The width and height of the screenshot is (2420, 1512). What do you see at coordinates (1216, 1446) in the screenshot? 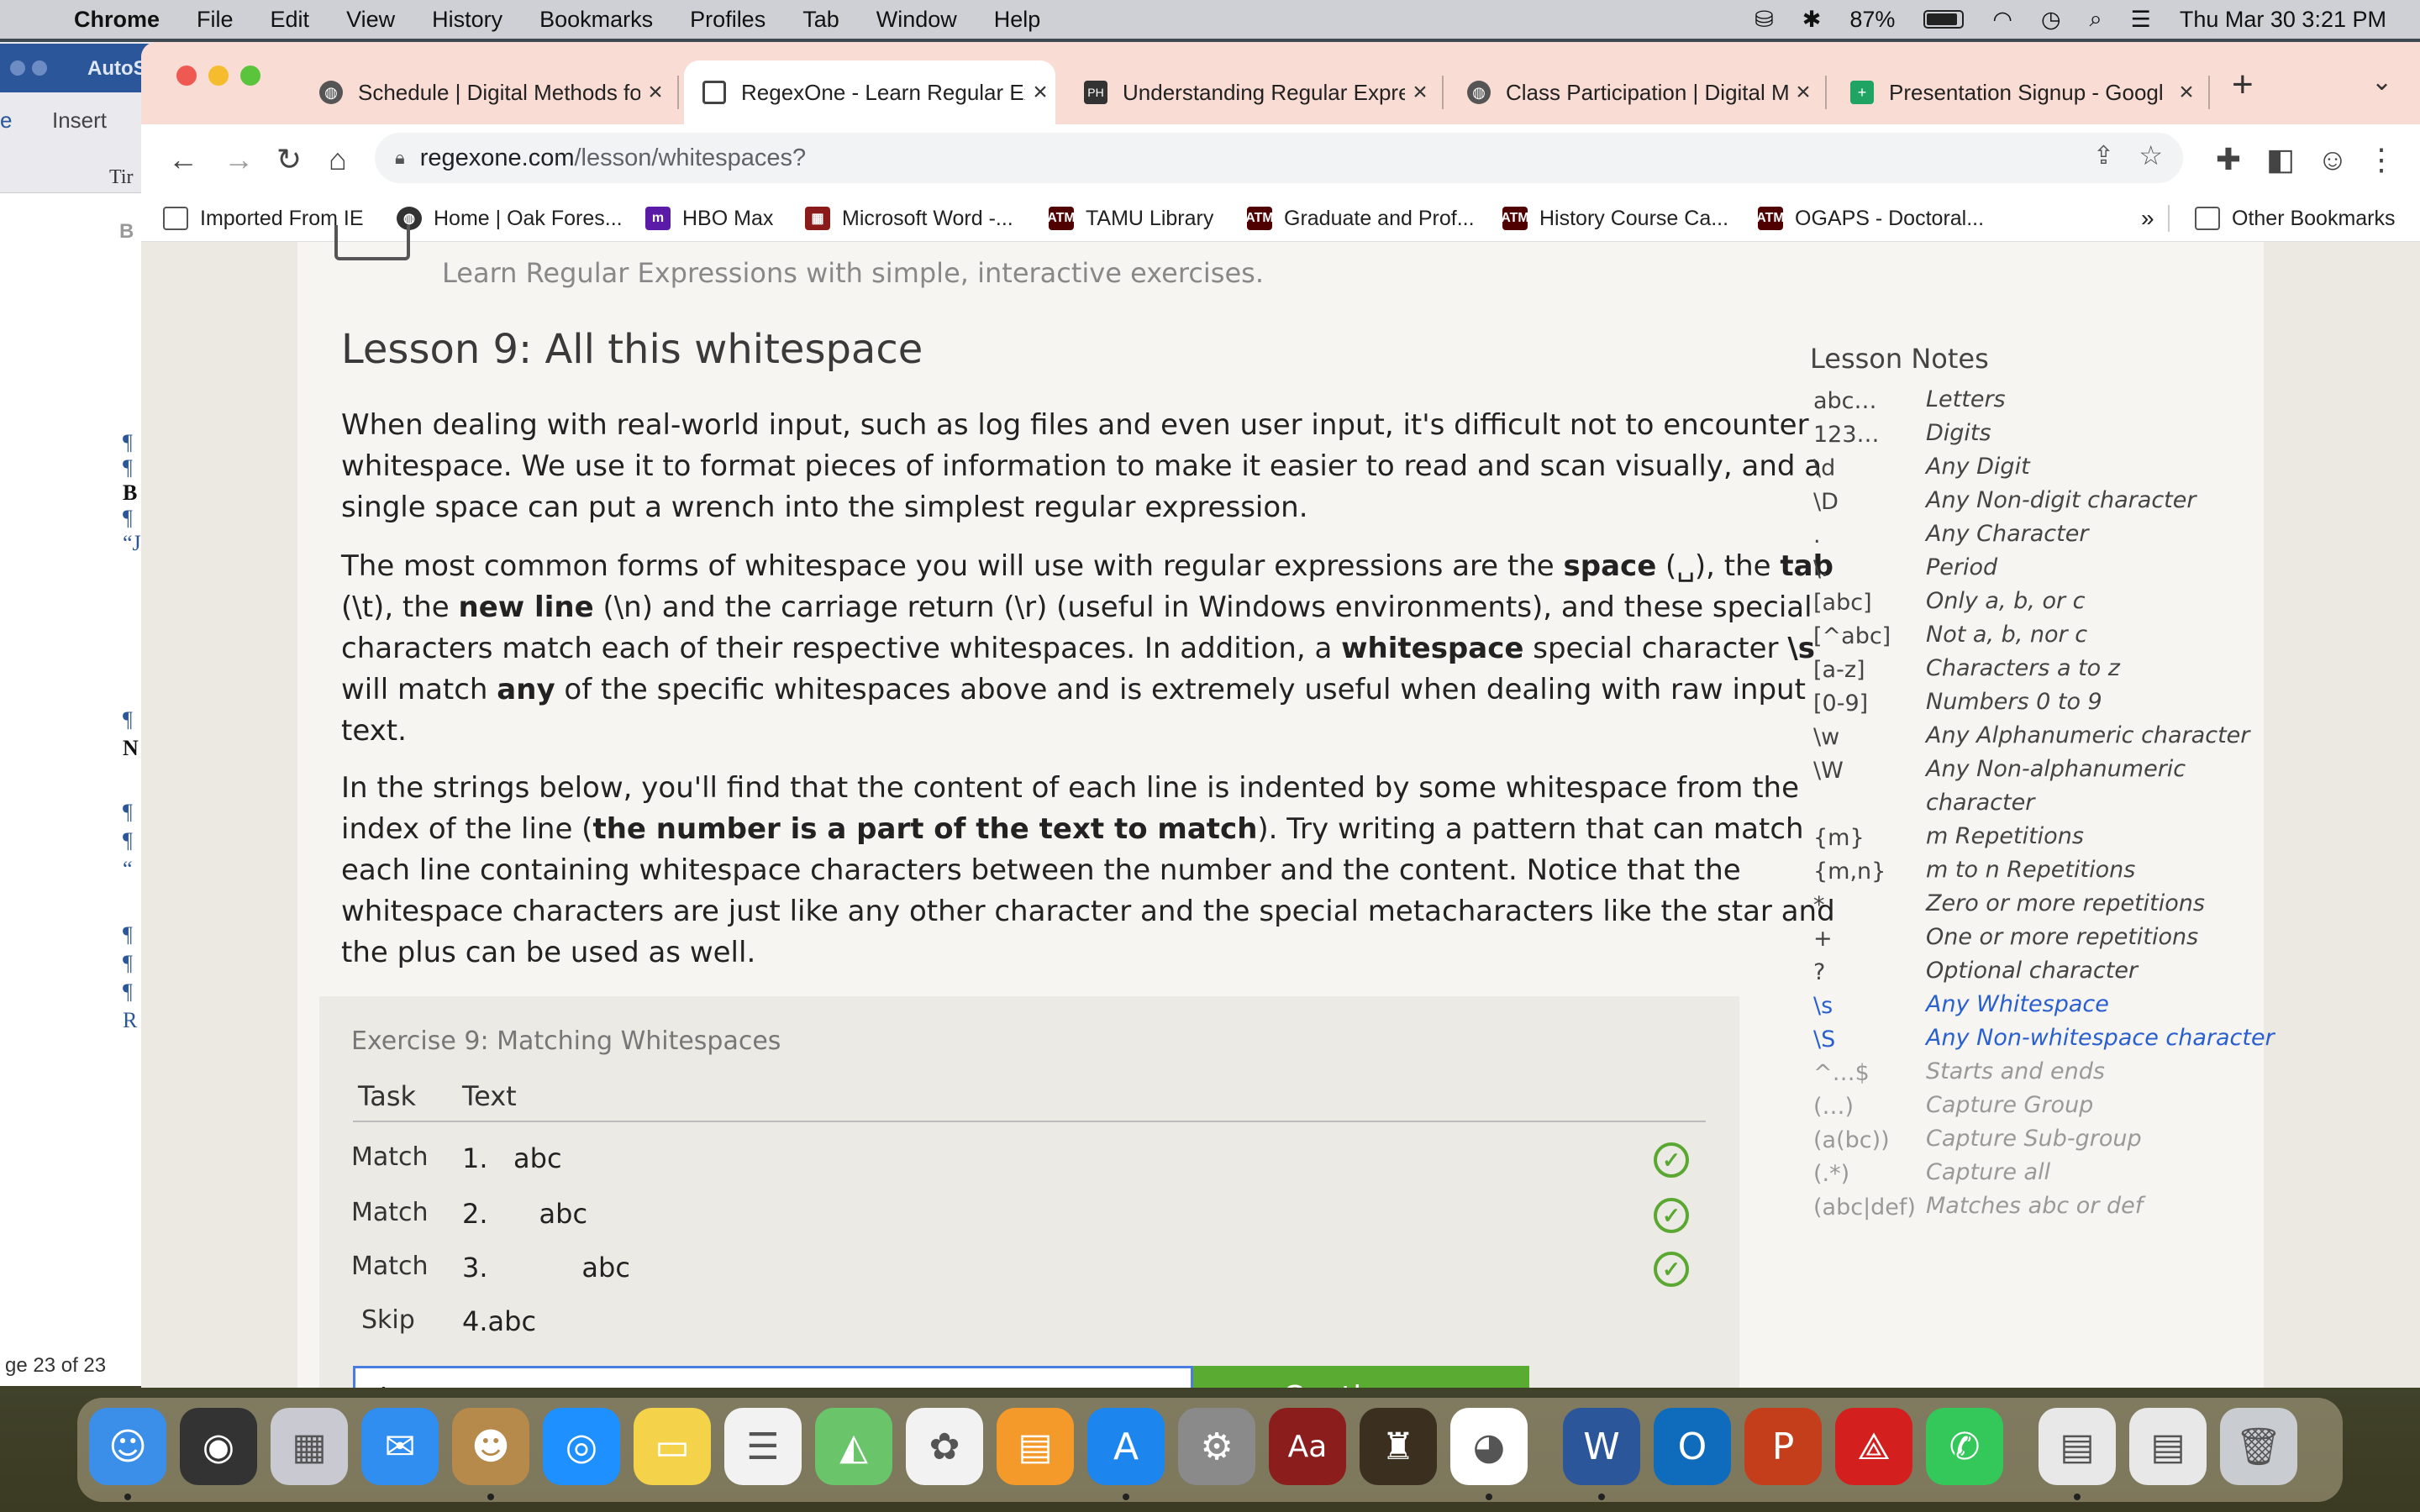
I see `settings-icon: ⚙` at bounding box center [1216, 1446].